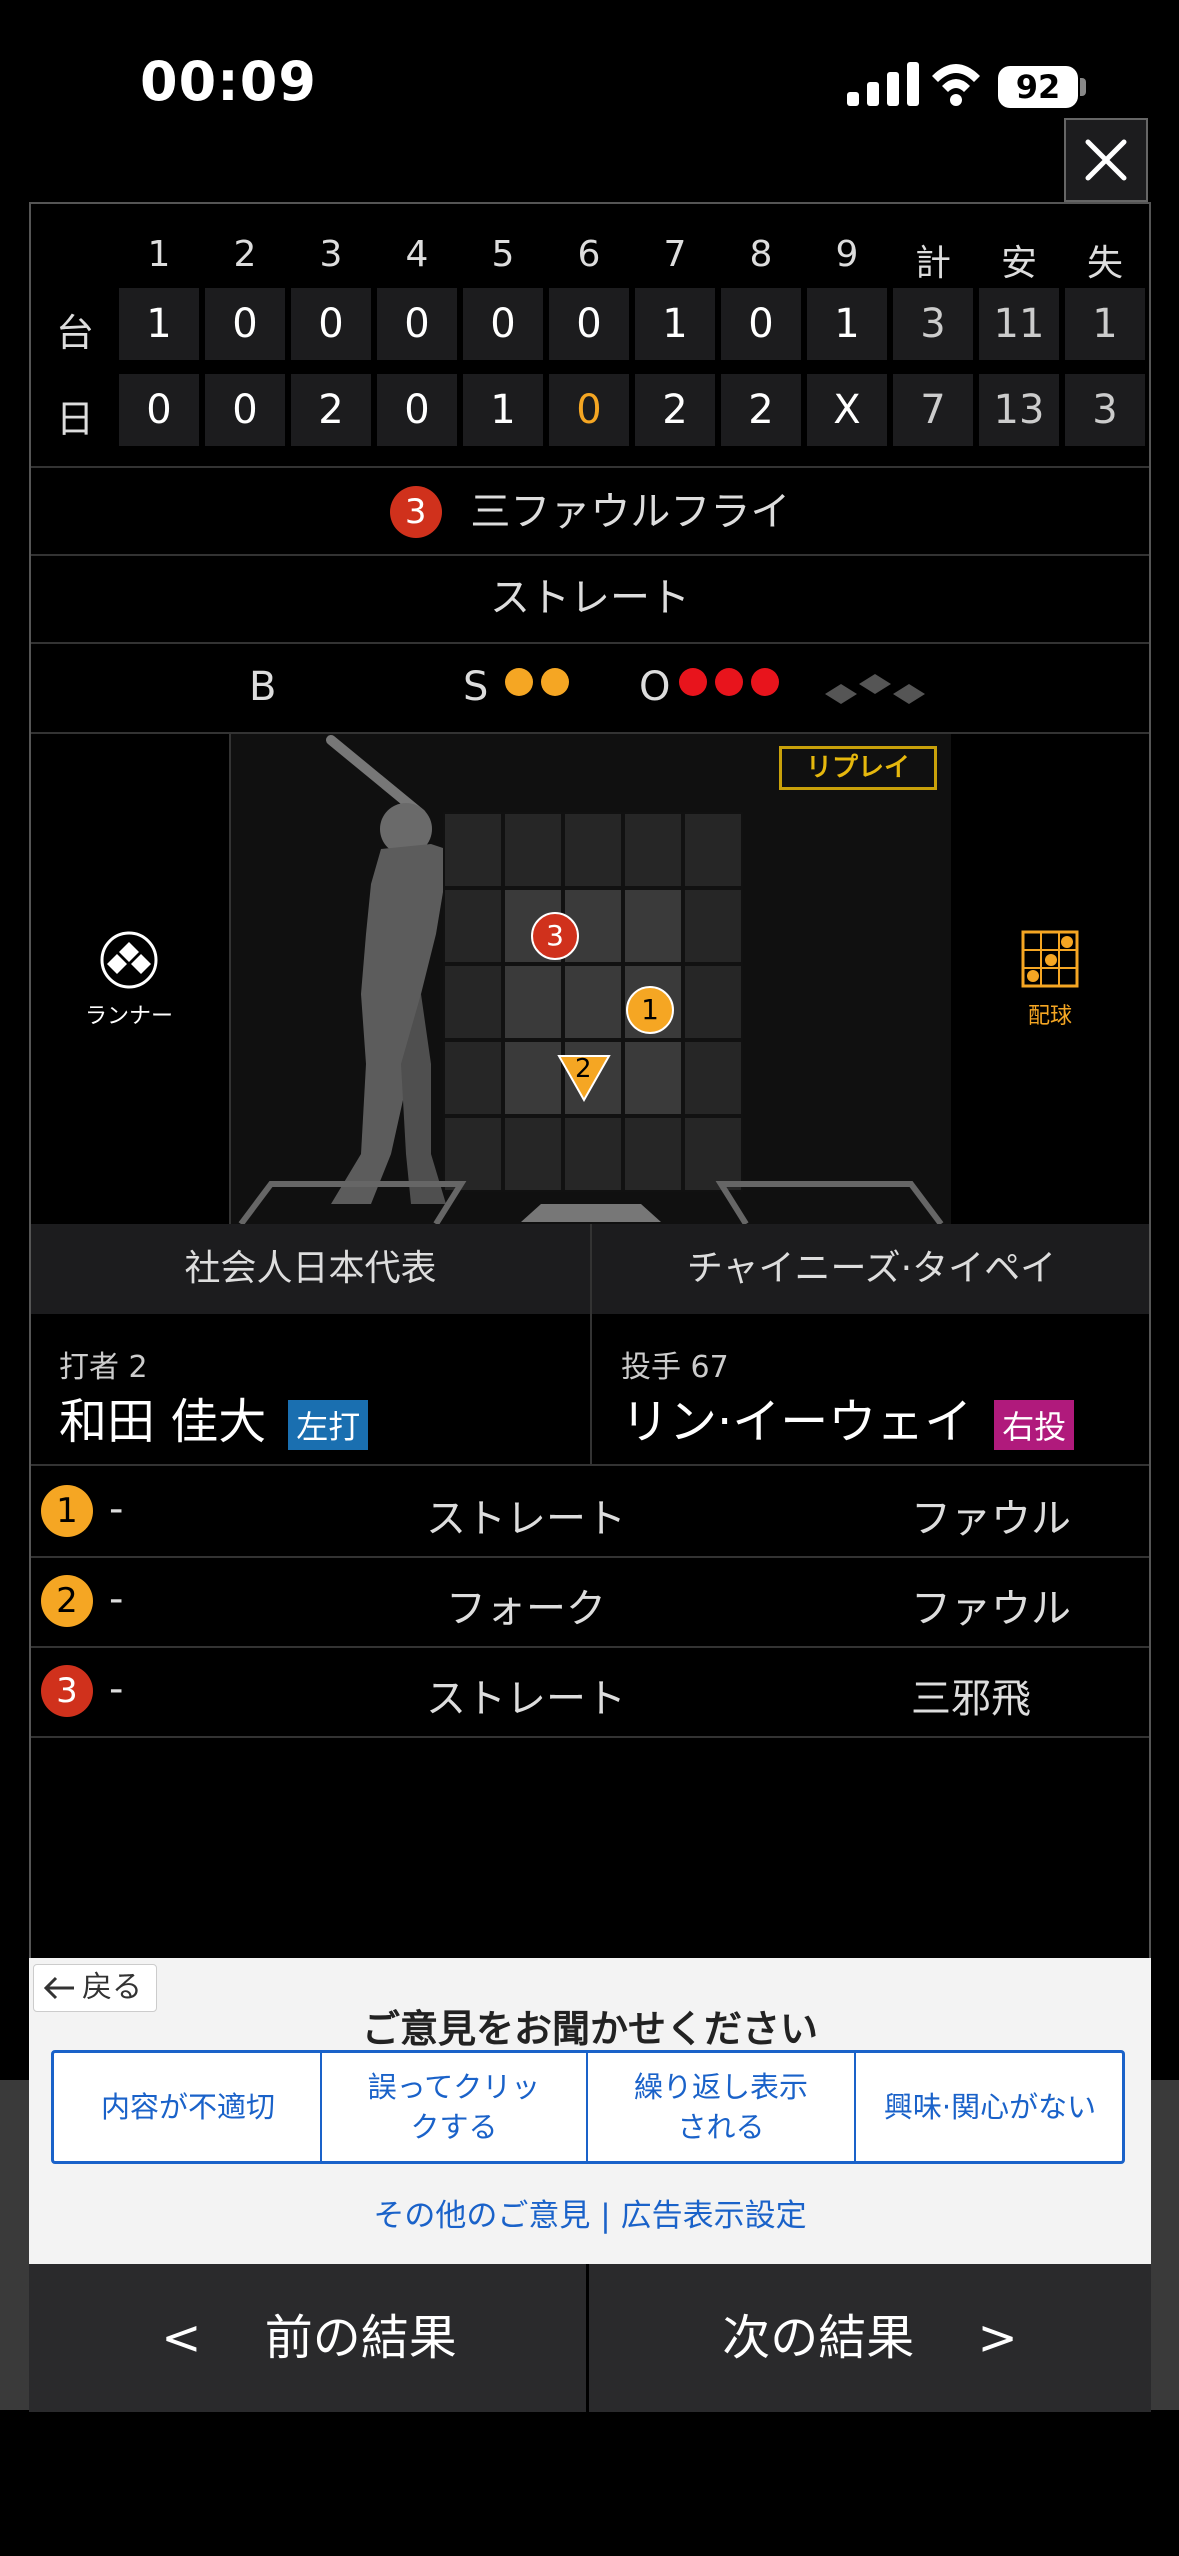  Describe the element at coordinates (228, 81) in the screenshot. I see `status-time: 00:09` at that location.